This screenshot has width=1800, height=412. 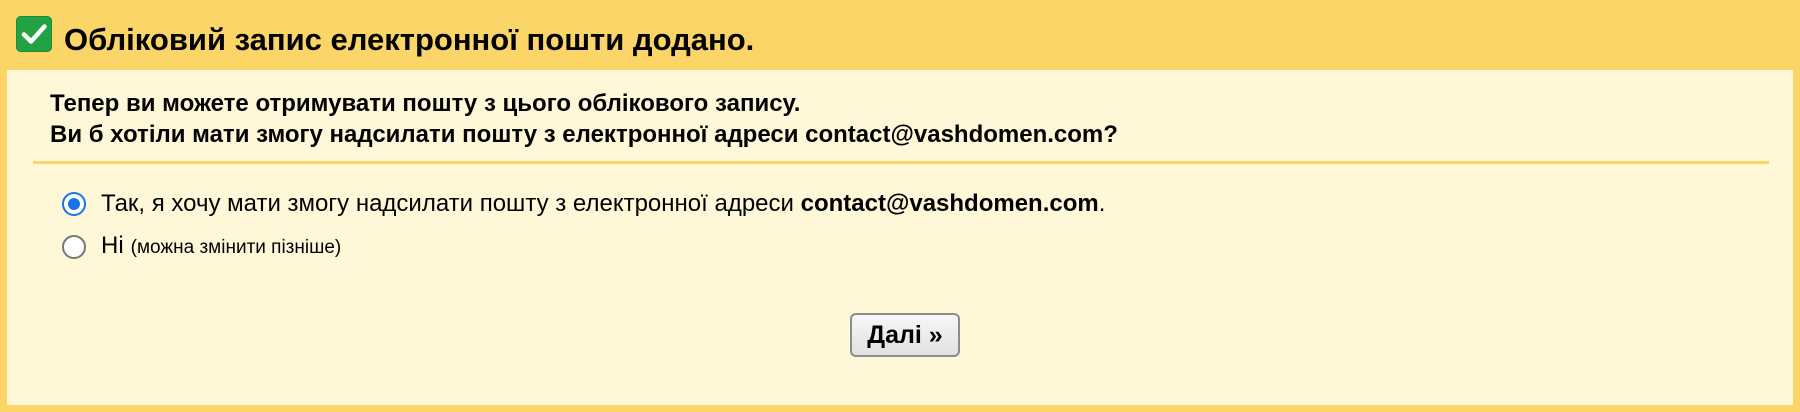 What do you see at coordinates (949, 203) in the screenshot?
I see `option-yes-email: contact@vashdomen.com` at bounding box center [949, 203].